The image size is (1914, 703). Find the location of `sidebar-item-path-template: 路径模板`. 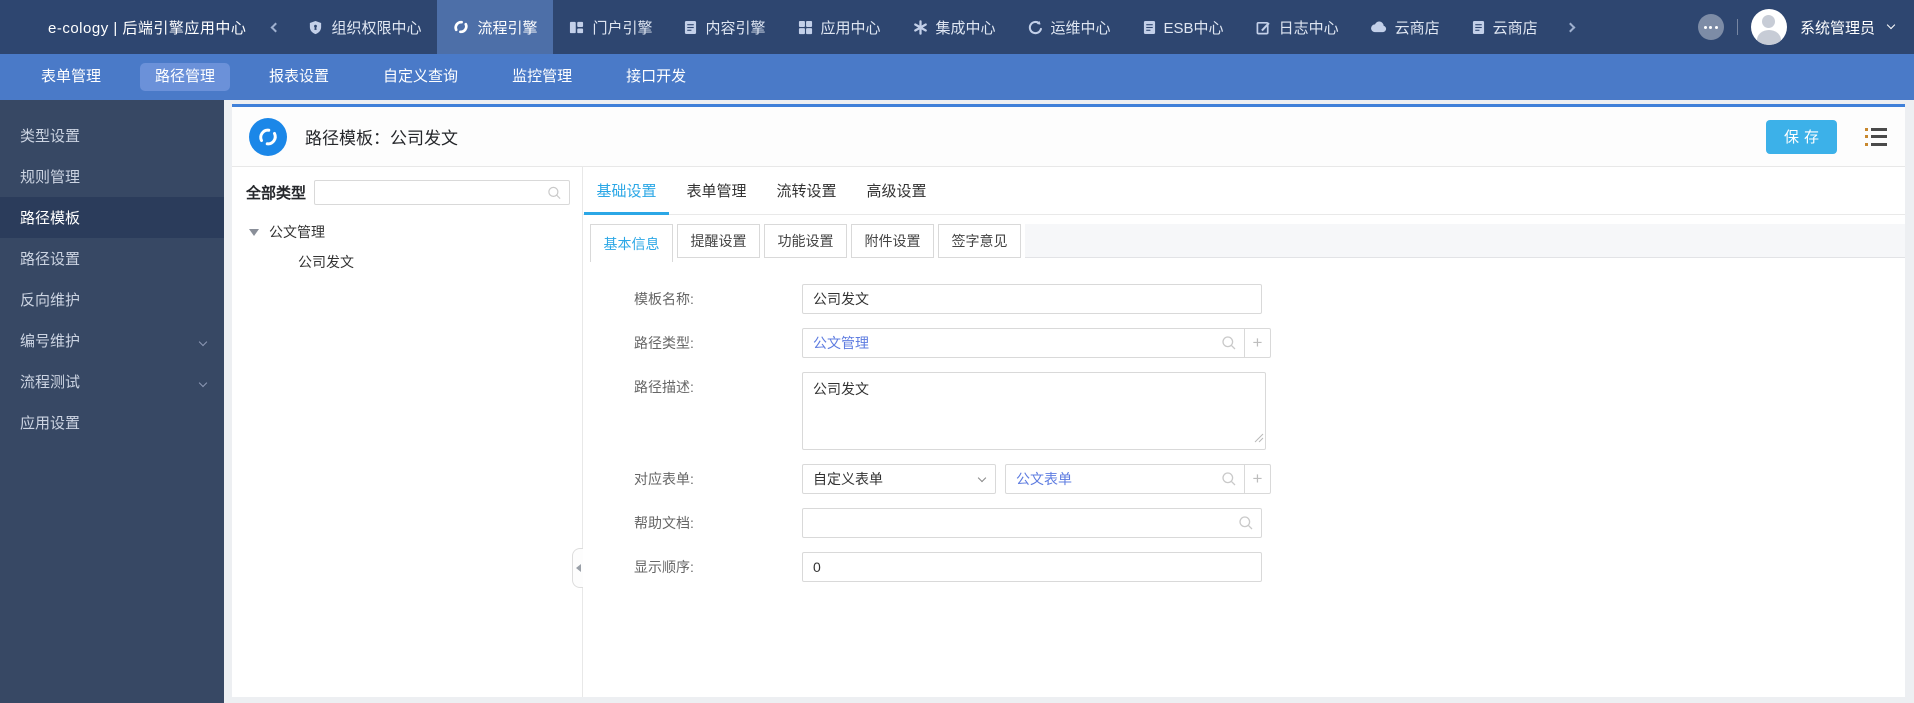

sidebar-item-path-template: 路径模板 is located at coordinates (112, 217).